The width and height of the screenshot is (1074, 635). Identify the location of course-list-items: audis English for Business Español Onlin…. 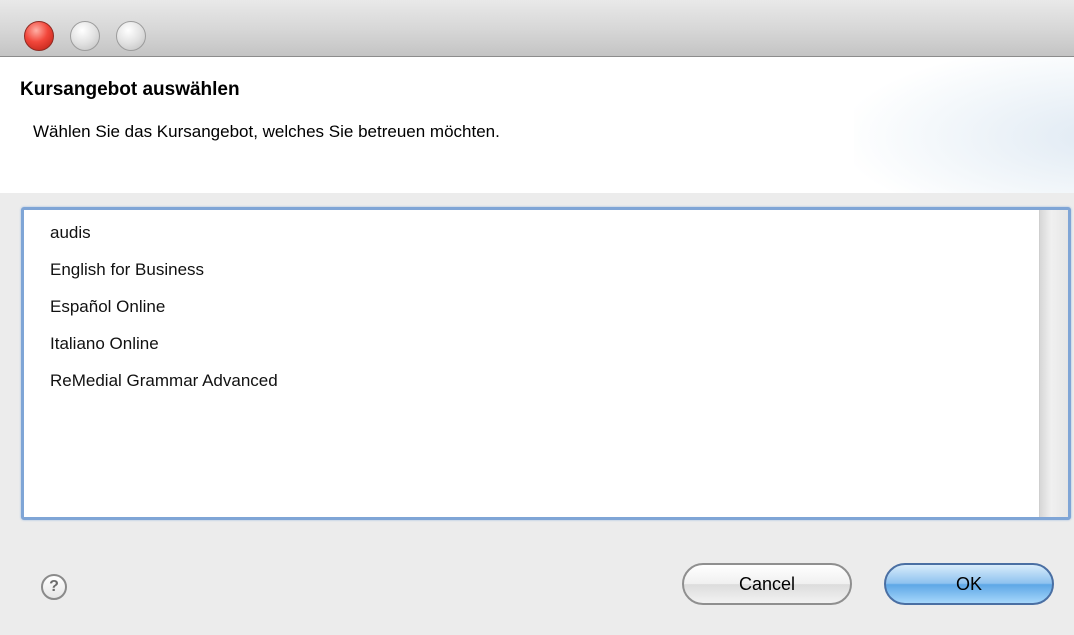
(164, 306).